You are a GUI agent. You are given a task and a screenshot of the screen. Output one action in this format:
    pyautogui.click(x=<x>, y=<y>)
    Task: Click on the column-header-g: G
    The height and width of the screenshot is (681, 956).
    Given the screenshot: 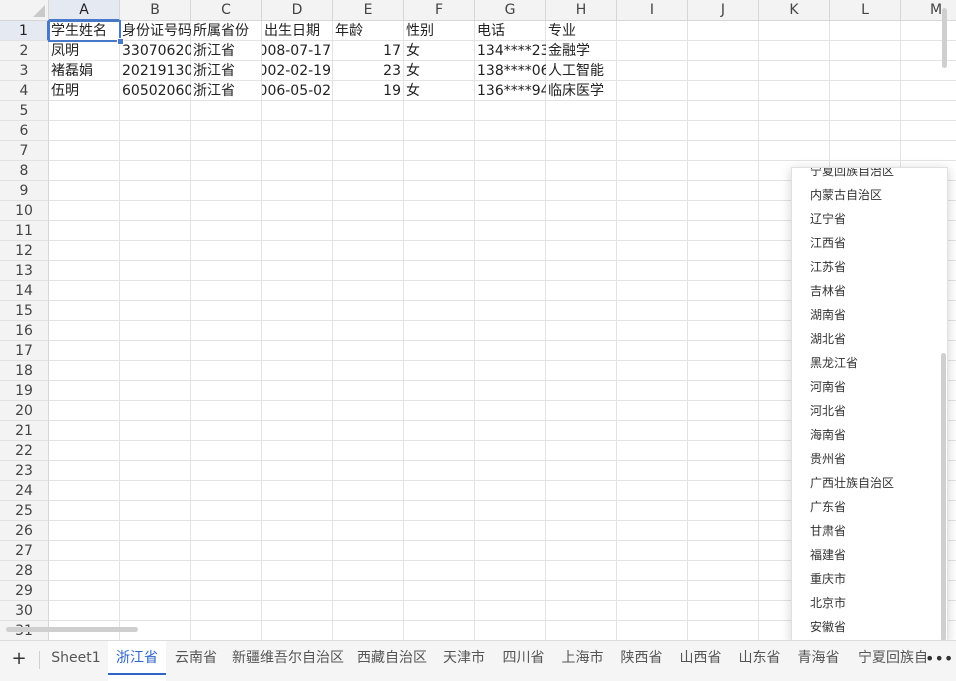 What is the action you would take?
    pyautogui.click(x=510, y=10)
    